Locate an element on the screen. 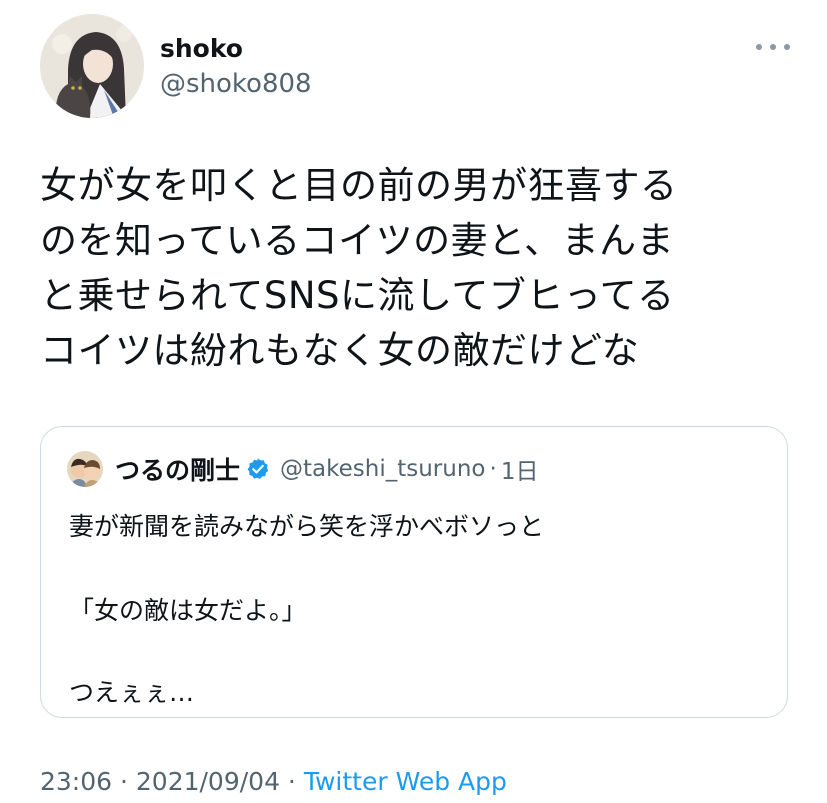  avatar-illustration-icon is located at coordinates (92, 66).